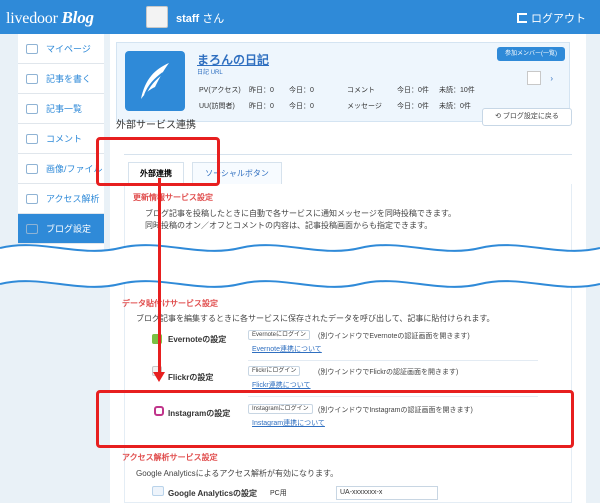 Image resolution: width=600 pixels, height=503 pixels. I want to click on refresh-icon: ⟲, so click(499, 116).